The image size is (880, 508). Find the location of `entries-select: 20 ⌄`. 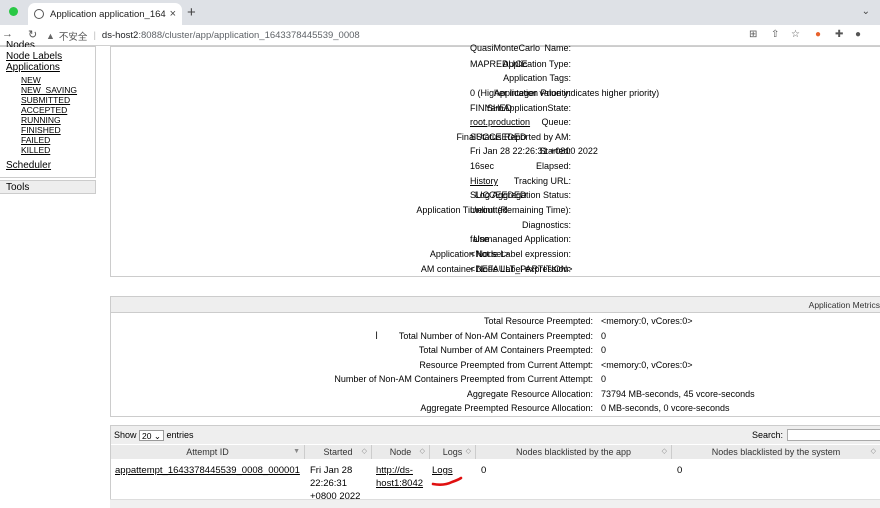

entries-select: 20 ⌄ is located at coordinates (151, 436).